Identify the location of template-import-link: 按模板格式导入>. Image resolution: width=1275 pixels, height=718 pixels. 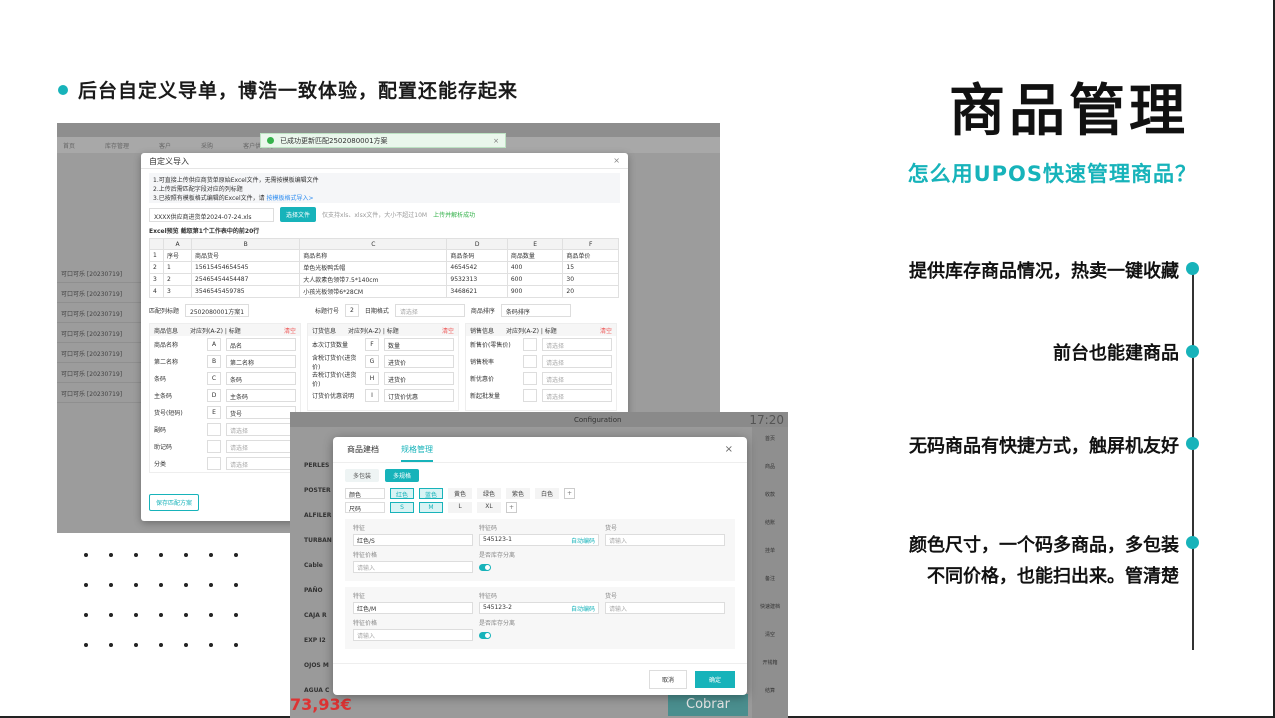
(290, 198).